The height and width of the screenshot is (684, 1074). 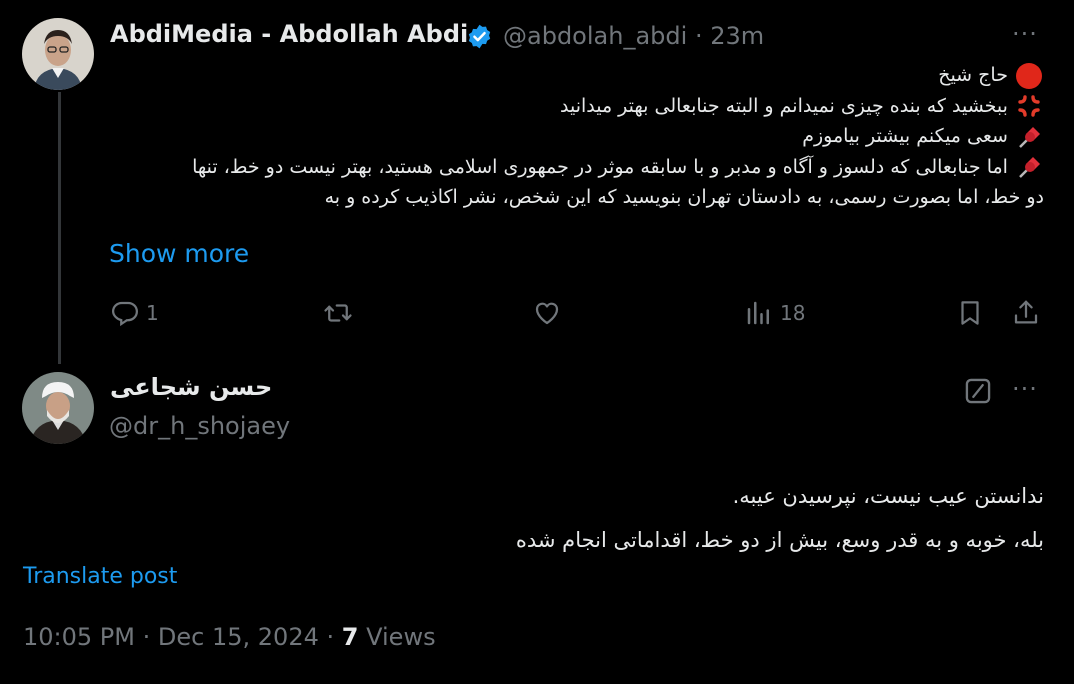 I want to click on heart-icon, so click(x=547, y=313).